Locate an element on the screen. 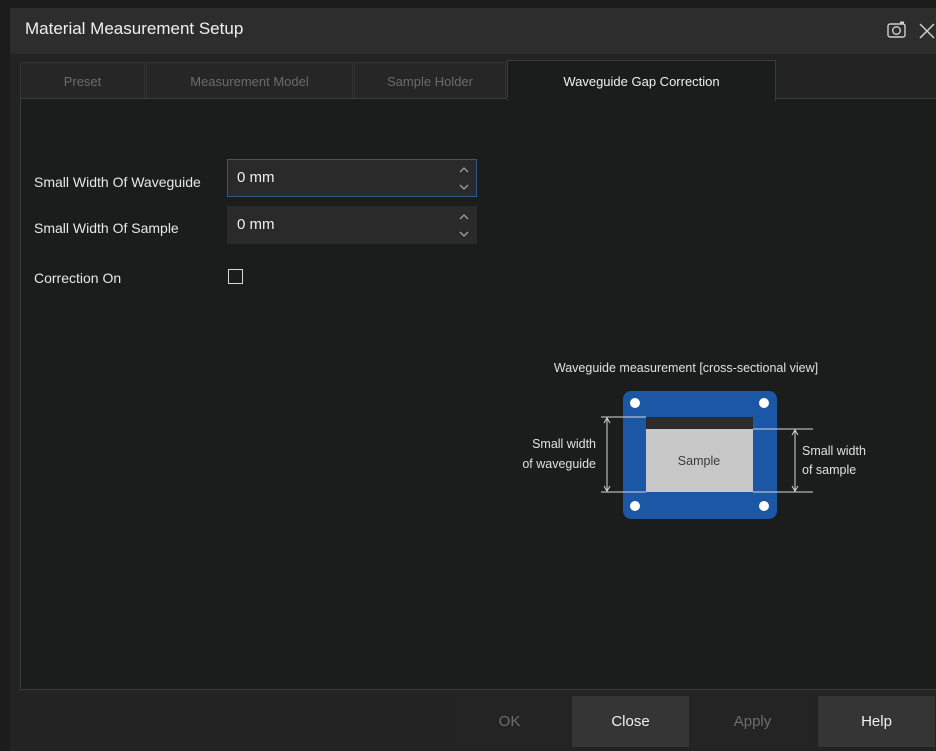  tab-measurement-model: Measurement Model is located at coordinates (249, 80).